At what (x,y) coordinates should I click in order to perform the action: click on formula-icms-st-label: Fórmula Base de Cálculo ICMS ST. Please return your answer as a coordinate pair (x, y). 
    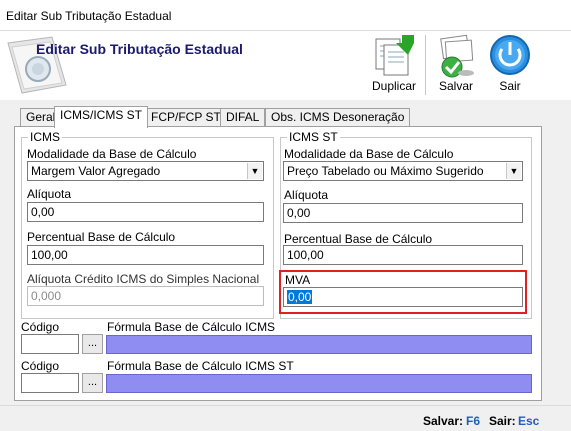
    Looking at the image, I should click on (200, 366).